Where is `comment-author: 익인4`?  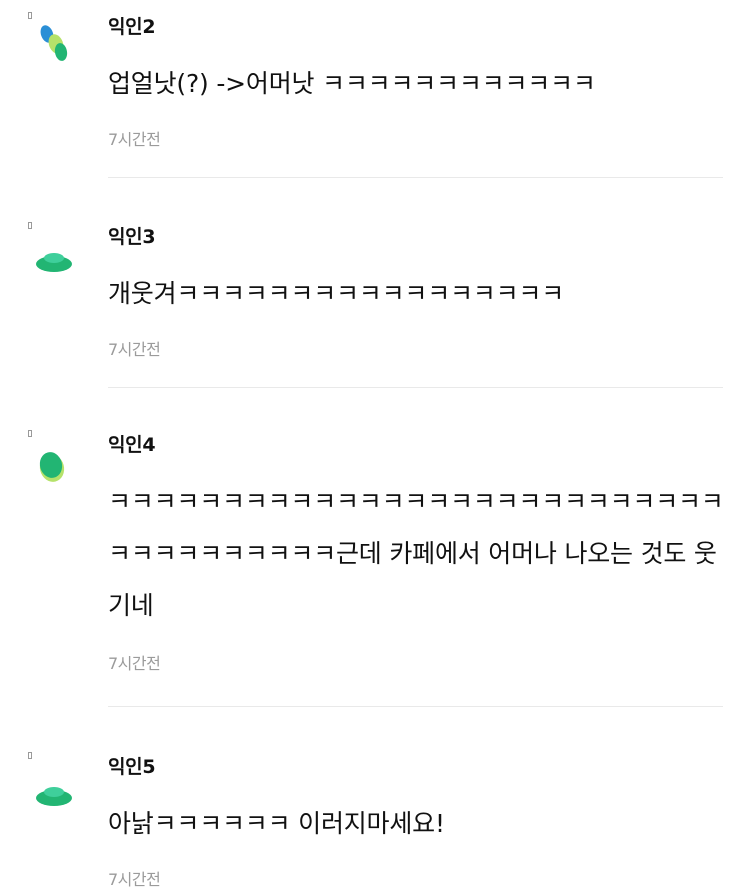
comment-author: 익인4 is located at coordinates (132, 443).